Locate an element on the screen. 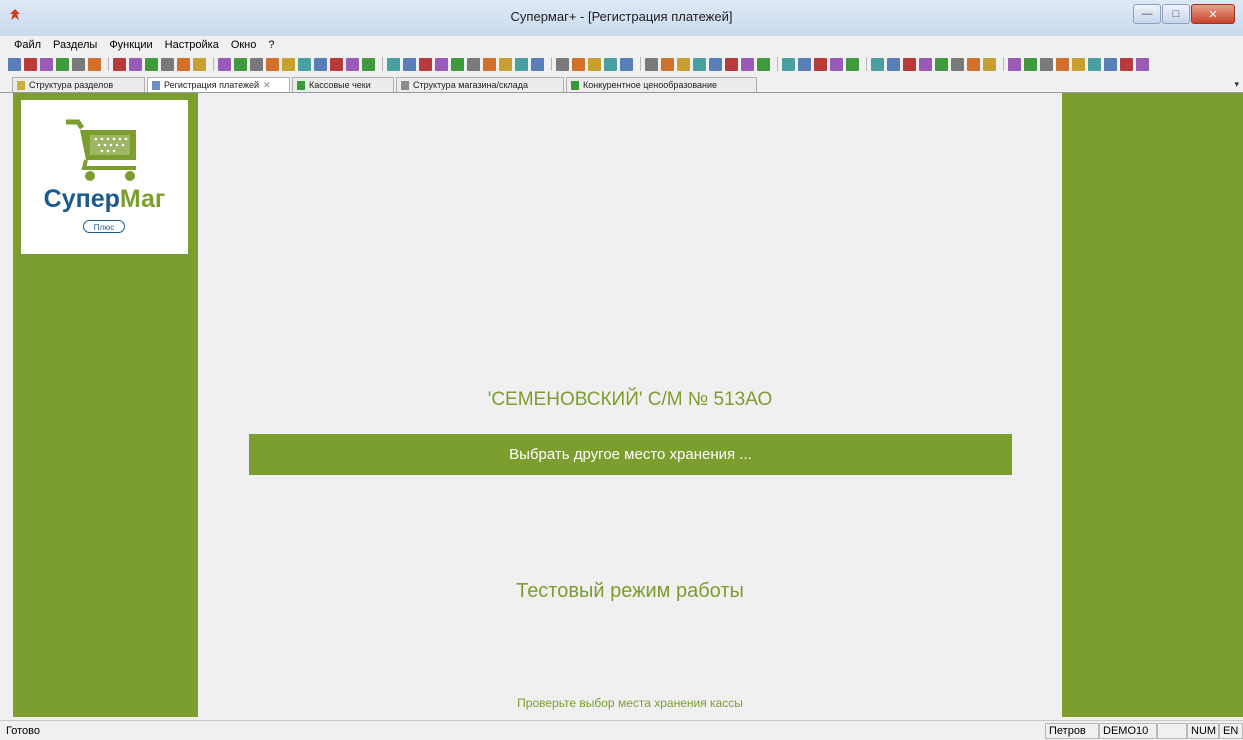 This screenshot has height=740, width=1243. logo-badge: Плюс is located at coordinates (104, 226).